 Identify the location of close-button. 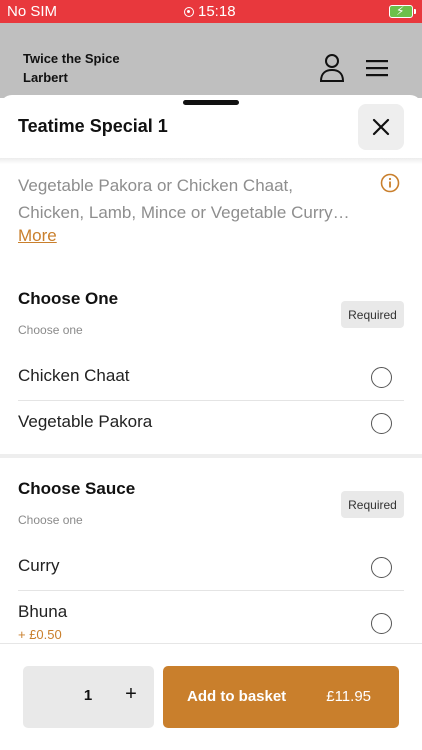
(381, 127).